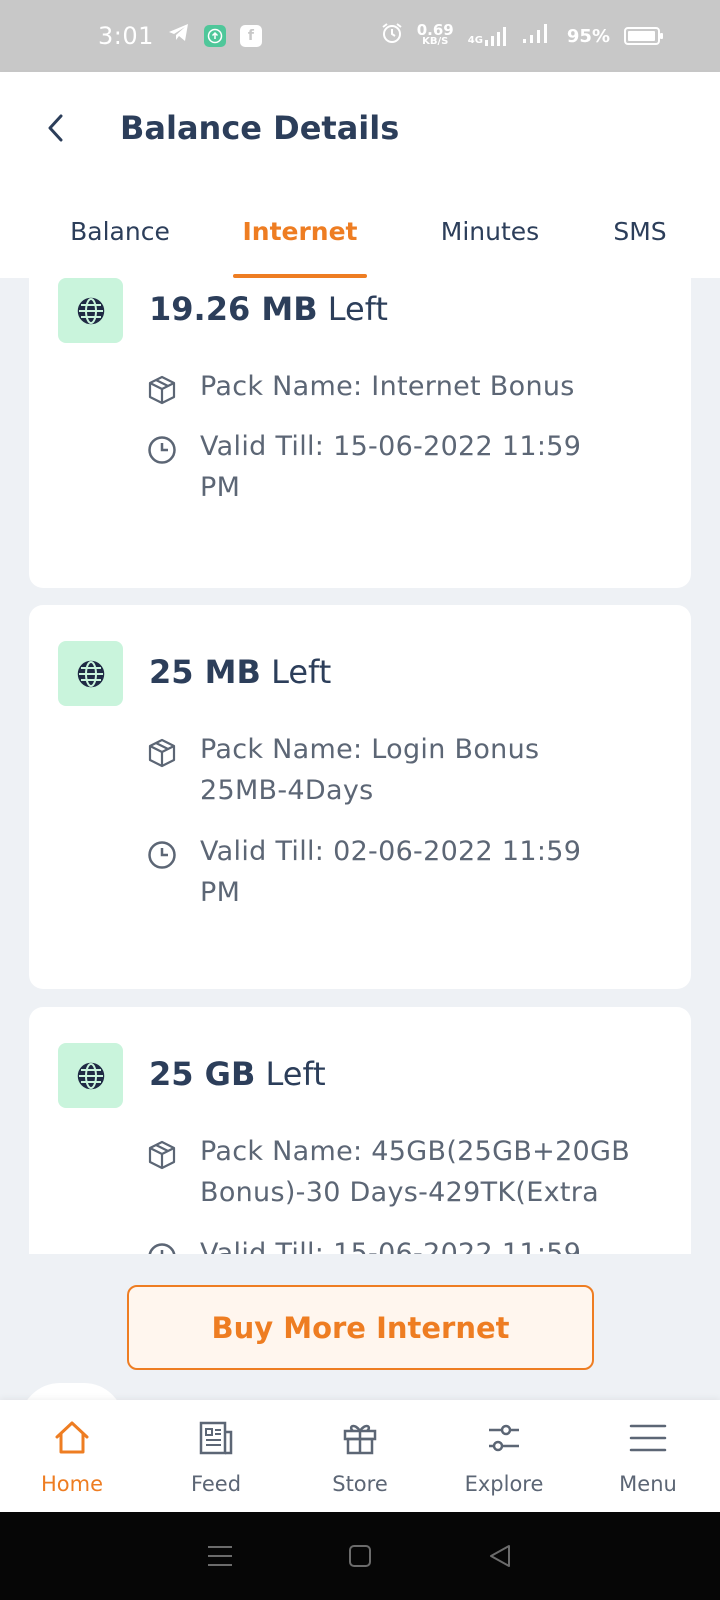 The width and height of the screenshot is (720, 1600). What do you see at coordinates (643, 36) in the screenshot?
I see `battery-icon` at bounding box center [643, 36].